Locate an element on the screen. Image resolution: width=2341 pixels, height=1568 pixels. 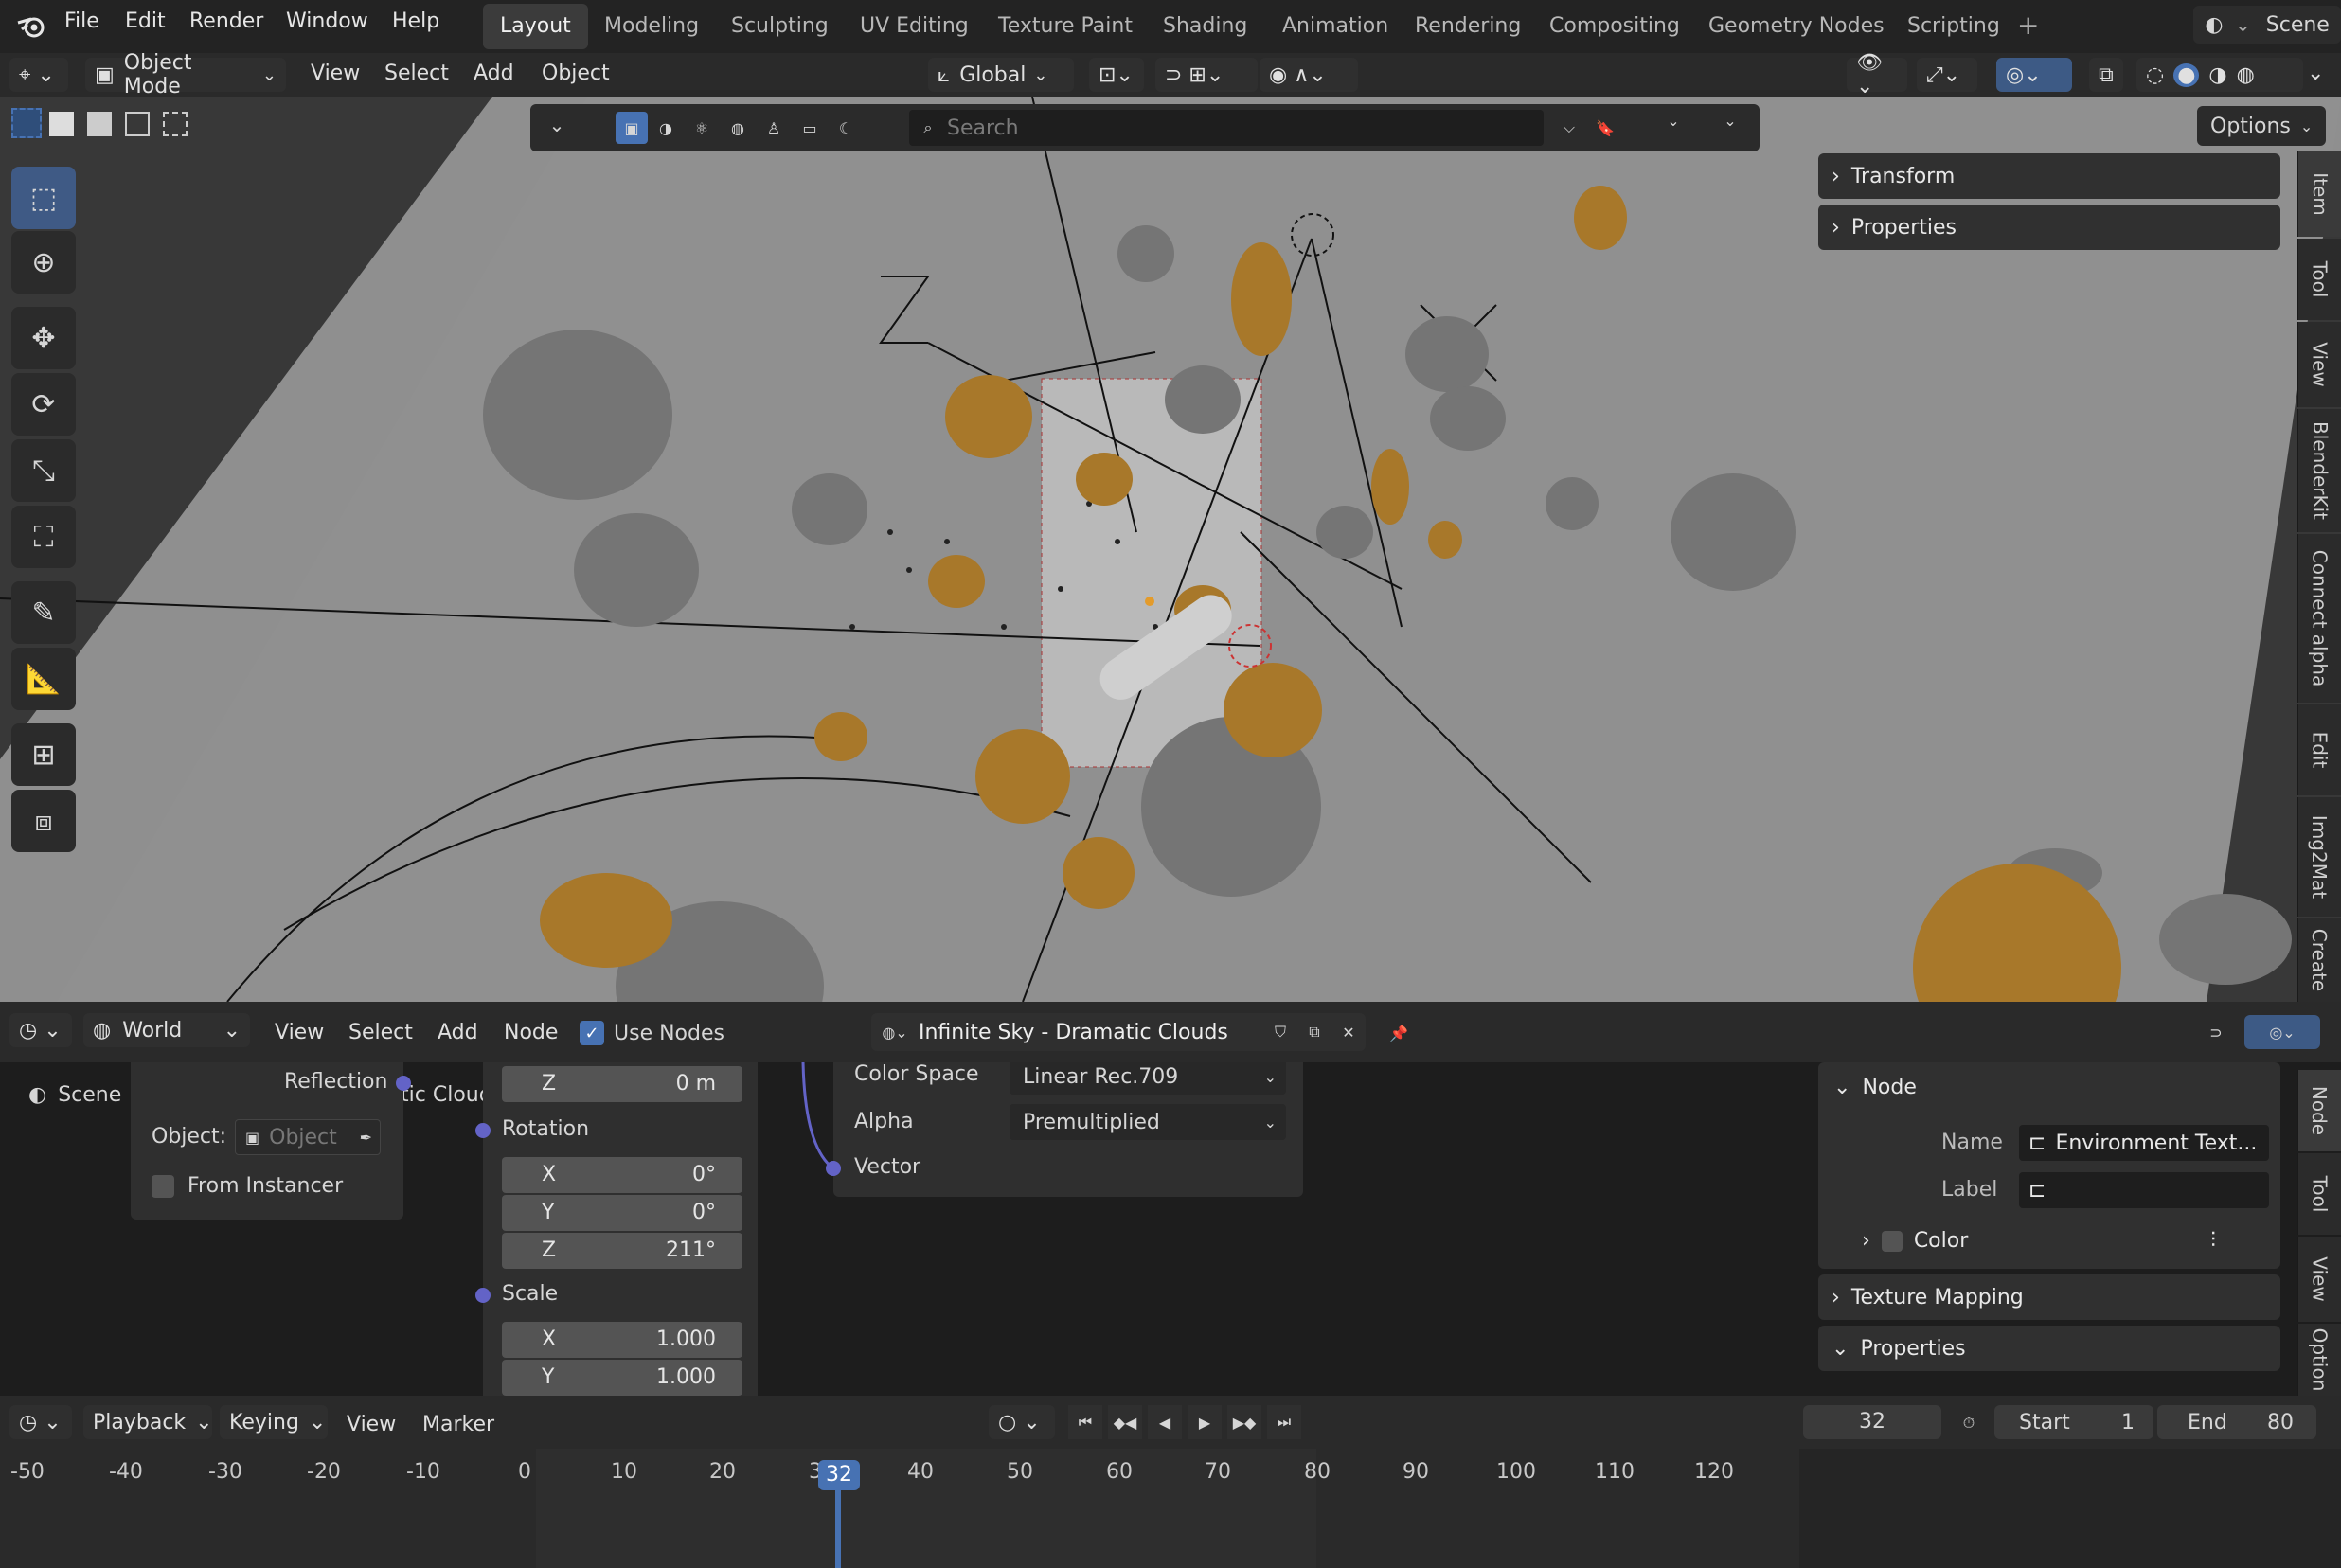
tool-annotate: ✎ is located at coordinates (43, 612).